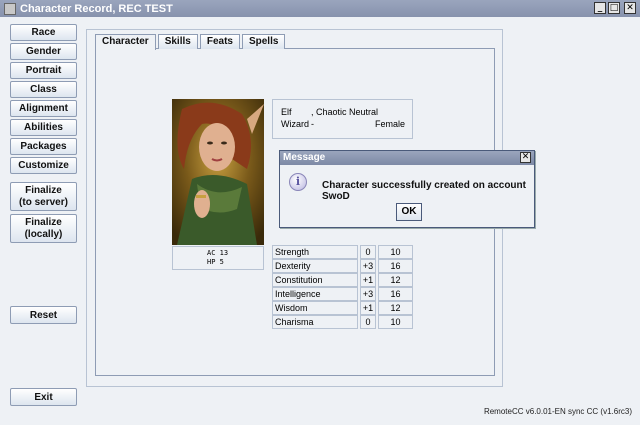 This screenshot has height=425, width=640. What do you see at coordinates (177, 41) in the screenshot?
I see `tab-skills: Skills` at bounding box center [177, 41].